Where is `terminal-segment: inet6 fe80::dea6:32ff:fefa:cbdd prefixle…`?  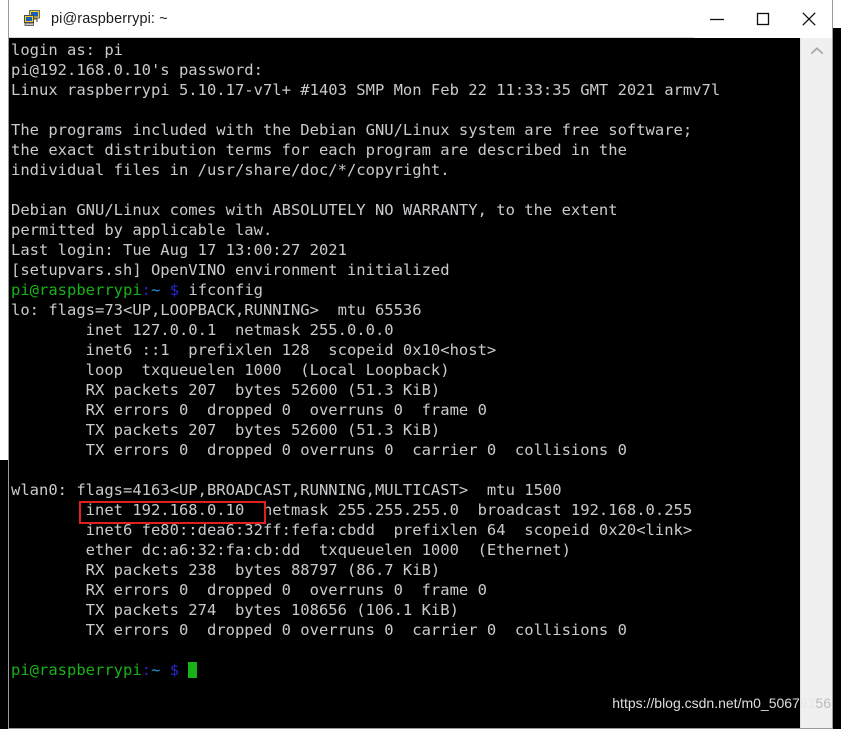
terminal-segment: inet6 fe80::dea6:32ff:fefa:cbdd prefixle… is located at coordinates (352, 530).